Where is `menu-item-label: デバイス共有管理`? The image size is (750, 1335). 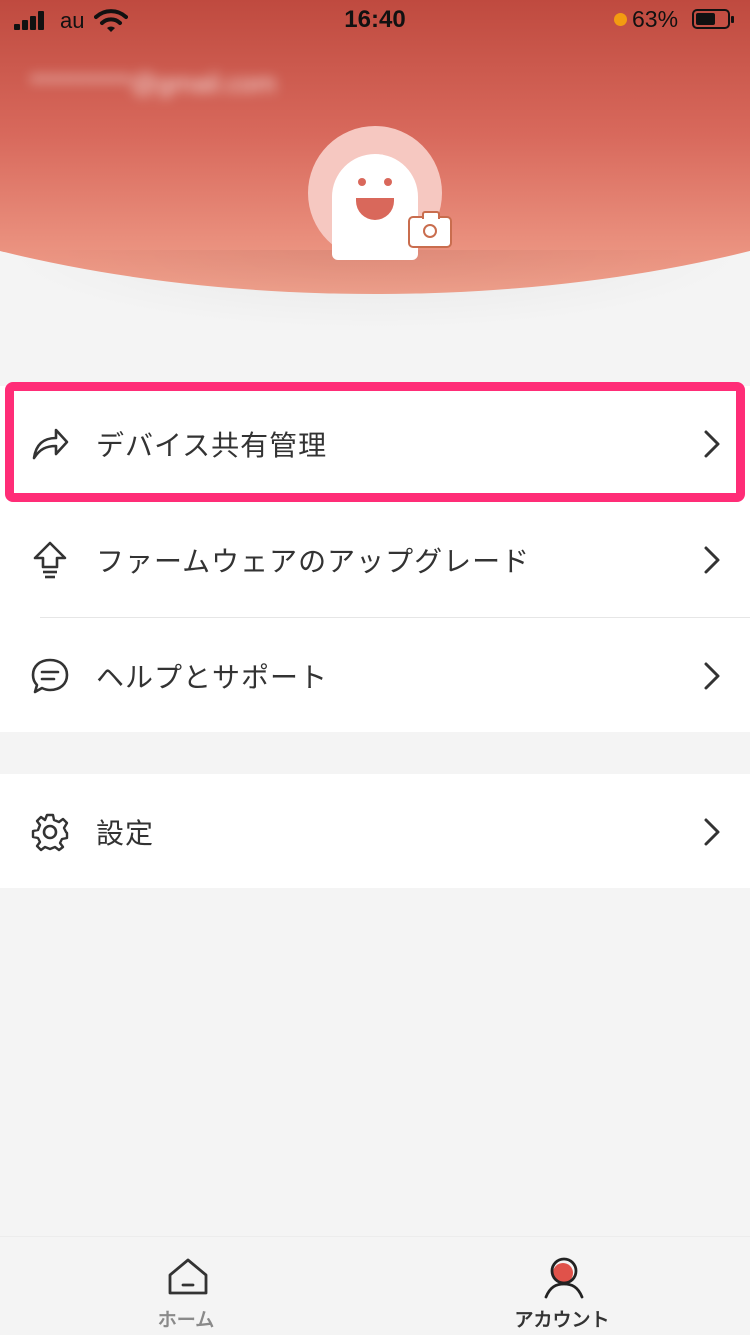
menu-item-label: デバイス共有管理 is located at coordinates (212, 445).